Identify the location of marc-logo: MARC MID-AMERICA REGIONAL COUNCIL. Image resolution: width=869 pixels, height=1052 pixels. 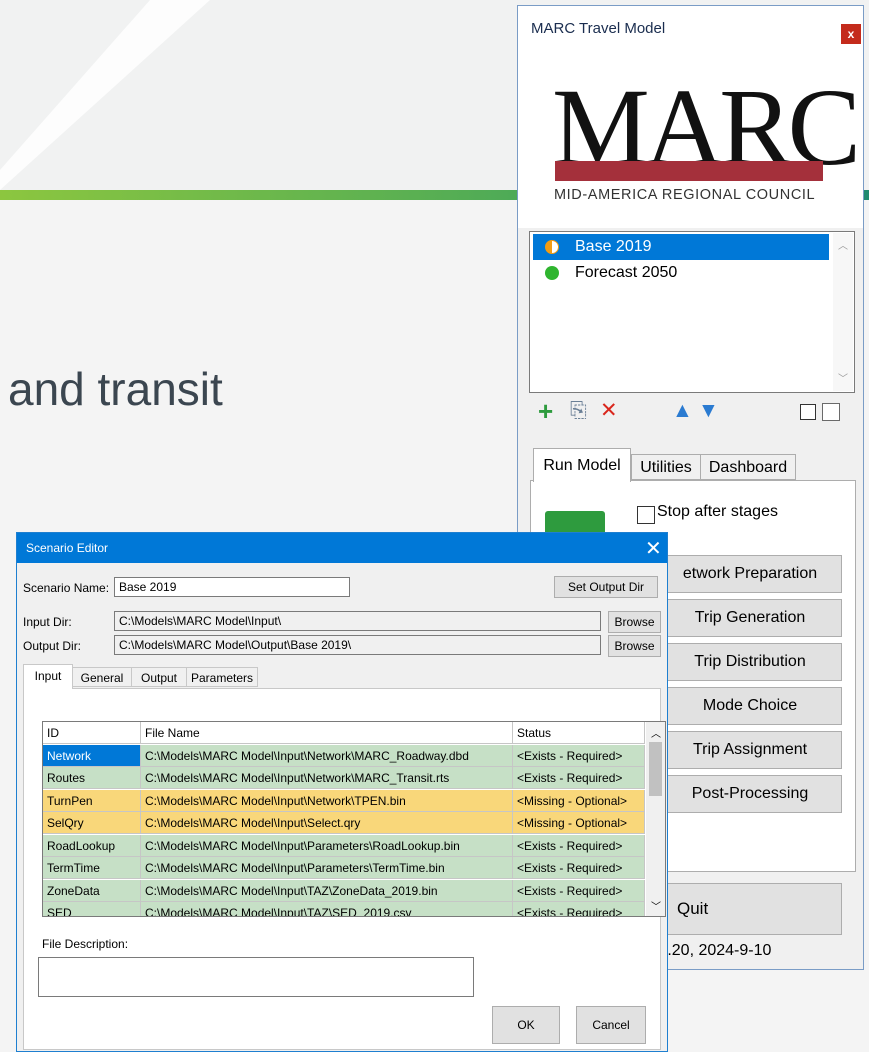
(690, 139).